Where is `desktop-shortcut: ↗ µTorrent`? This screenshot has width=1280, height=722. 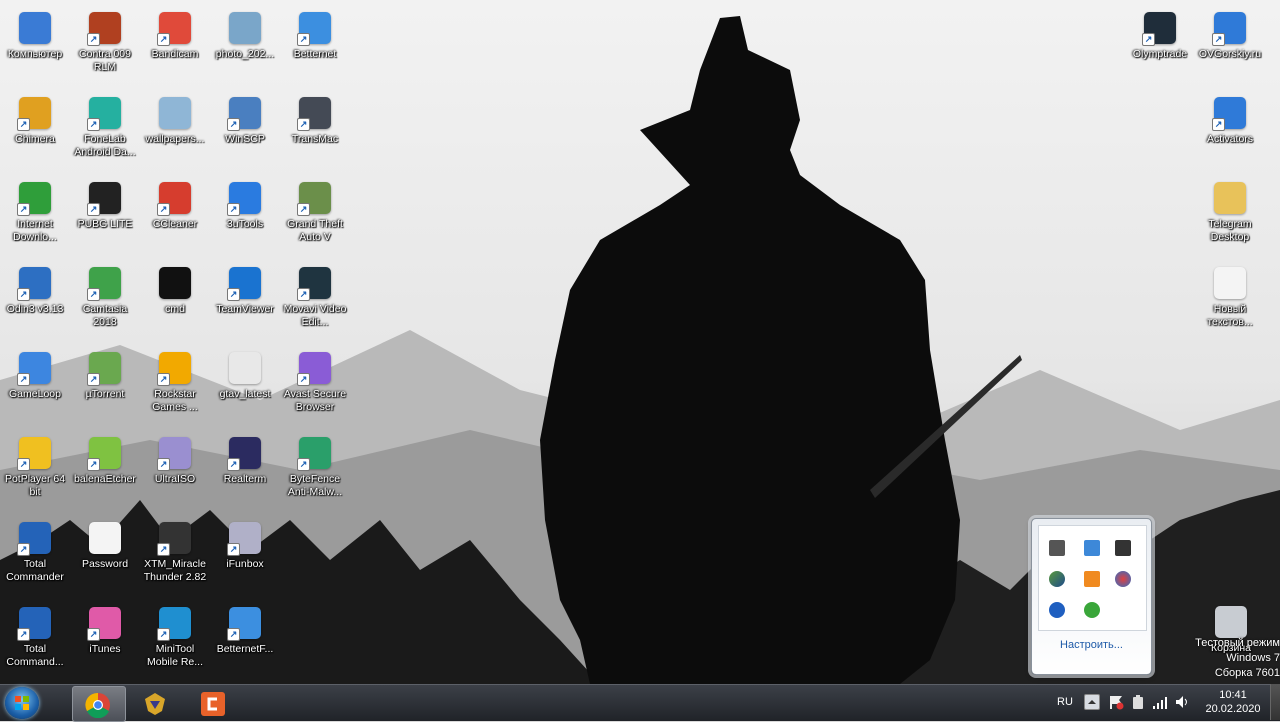 desktop-shortcut: ↗ µTorrent is located at coordinates (105, 387).